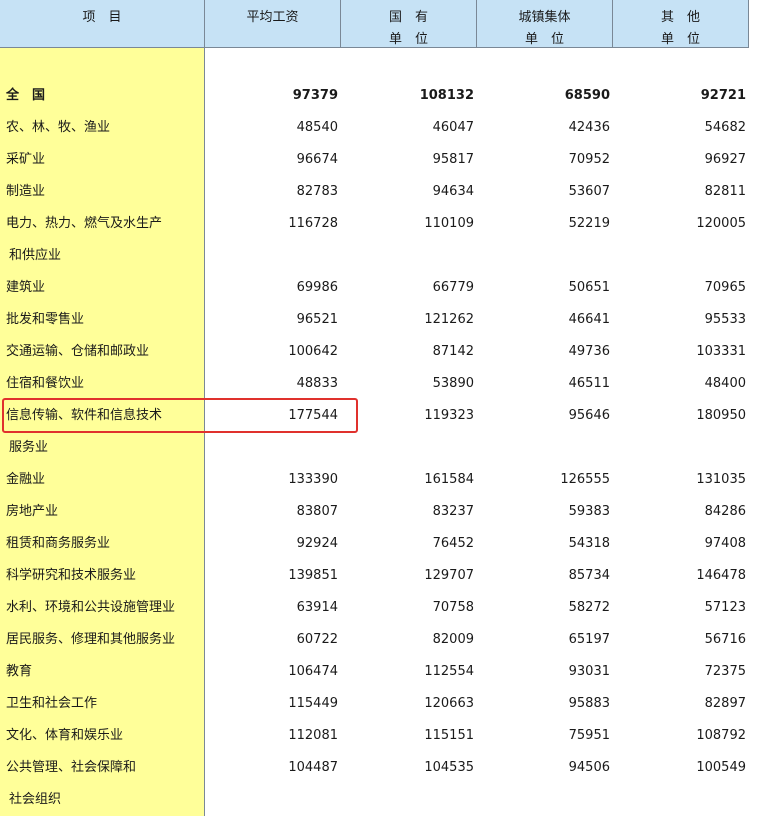  Describe the element at coordinates (375, 736) in the screenshot. I see `table-row: 文化、体育和娱乐业 112081 115151 75951 108792` at that location.